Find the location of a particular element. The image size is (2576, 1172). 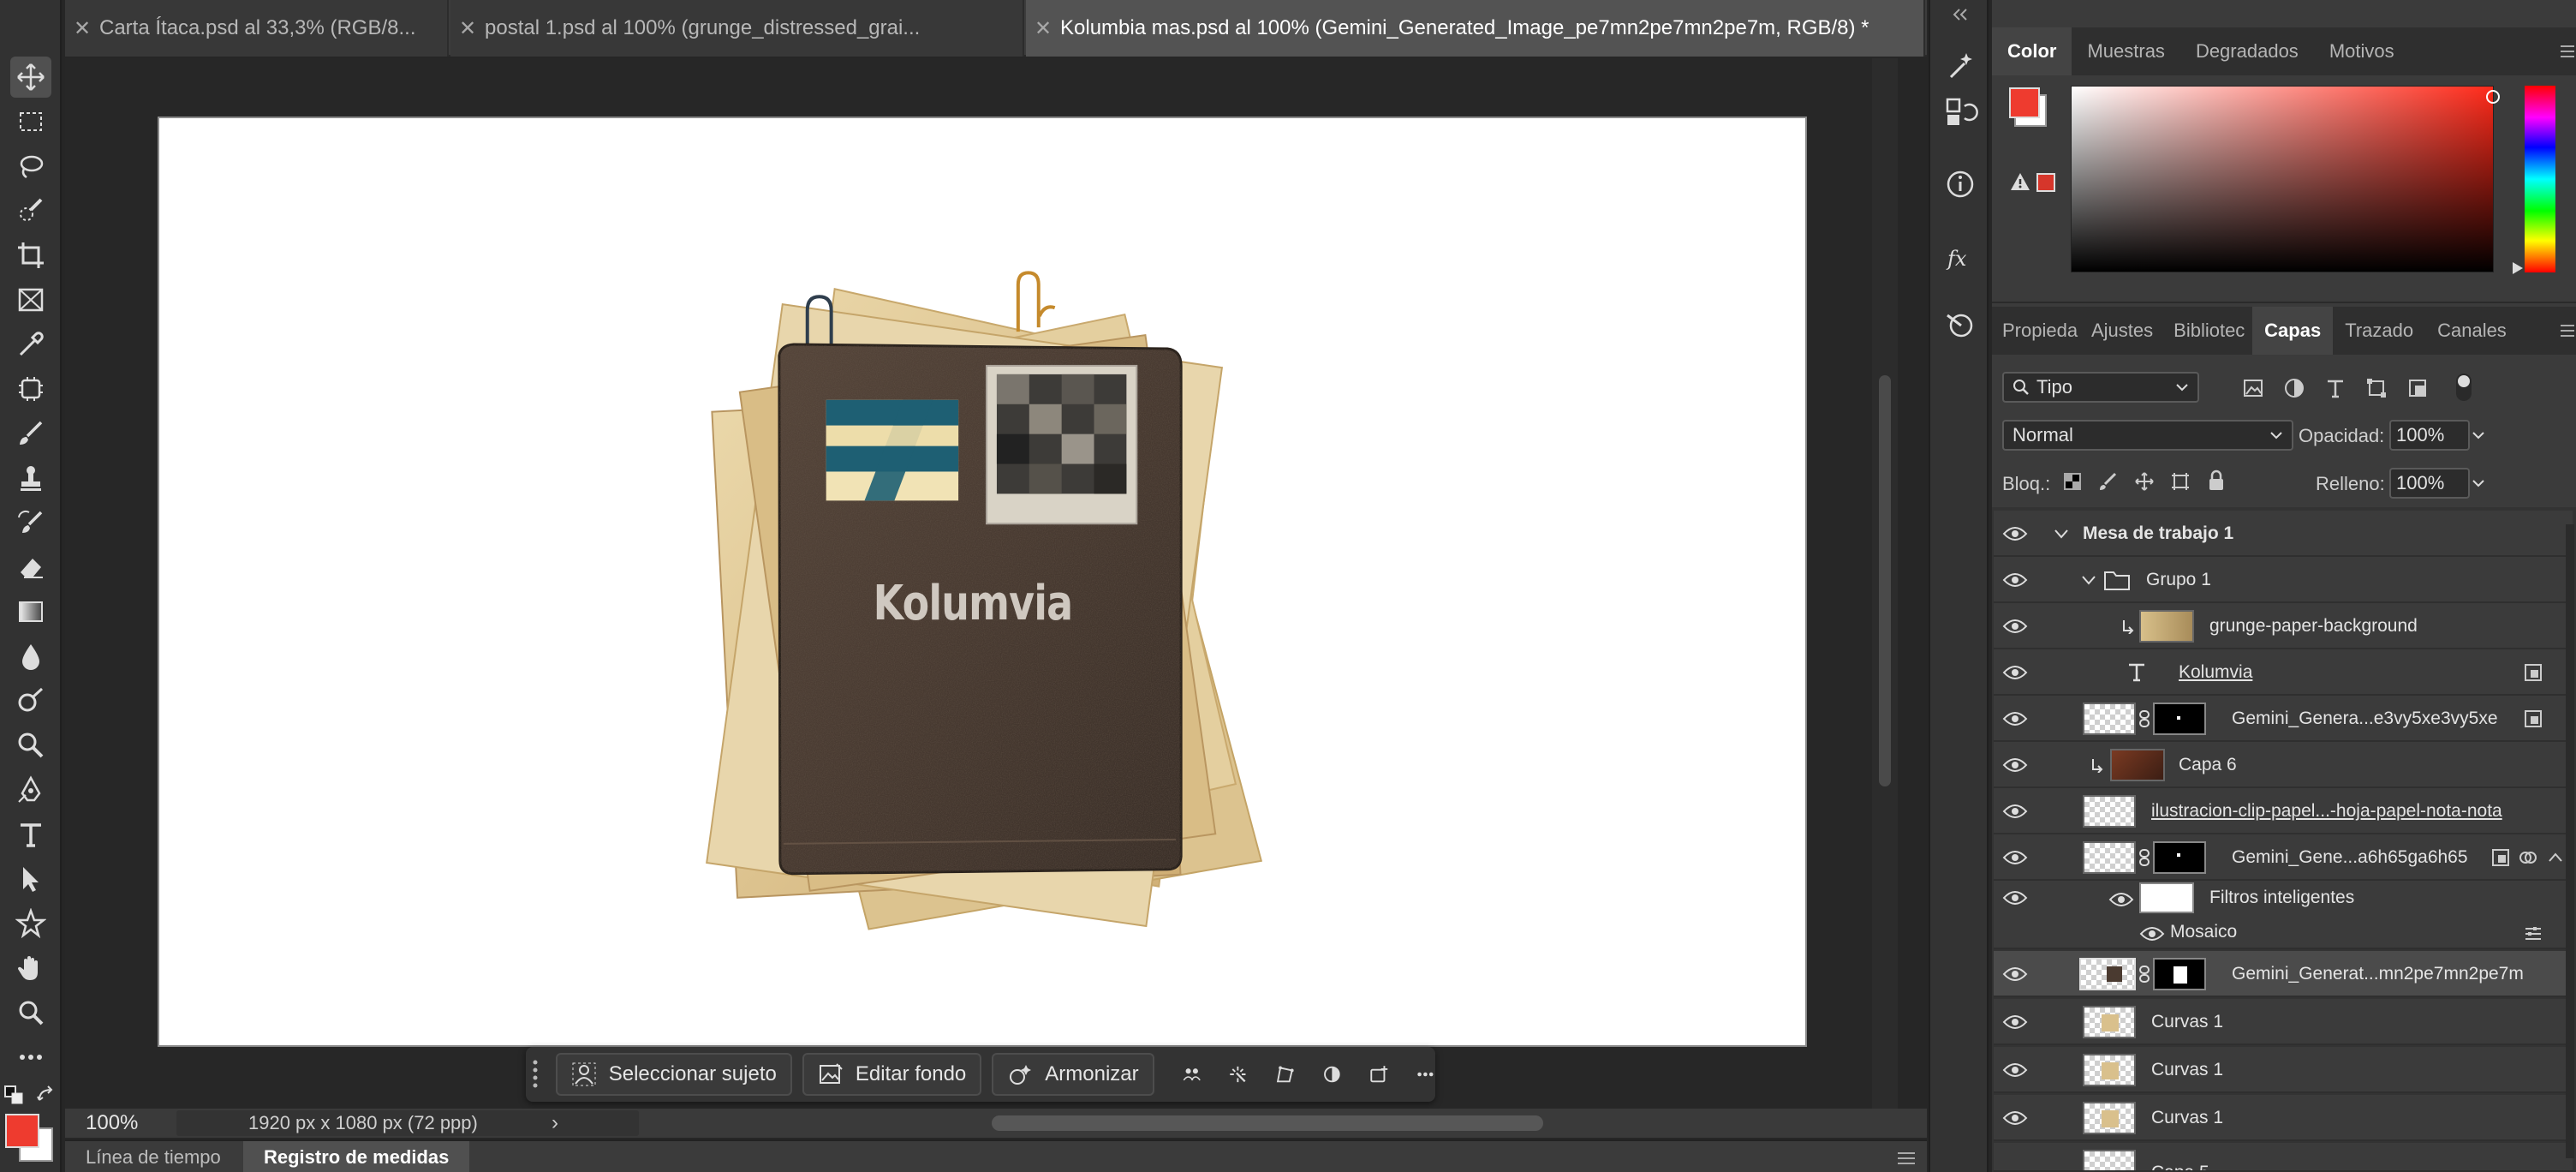

color-field is located at coordinates (2285, 179).